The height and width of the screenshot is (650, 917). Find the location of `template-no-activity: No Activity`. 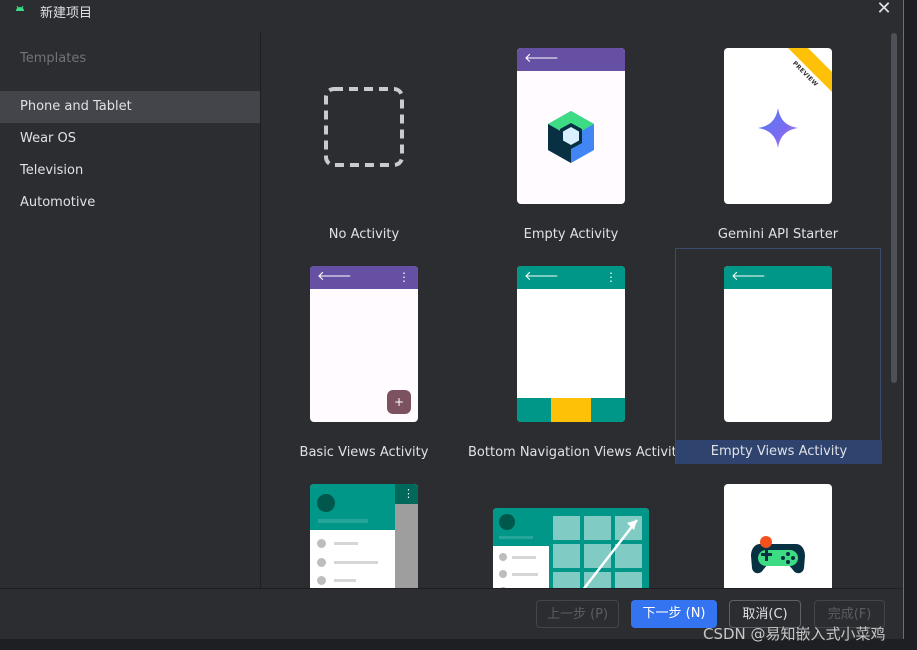

template-no-activity: No Activity is located at coordinates (364, 139).